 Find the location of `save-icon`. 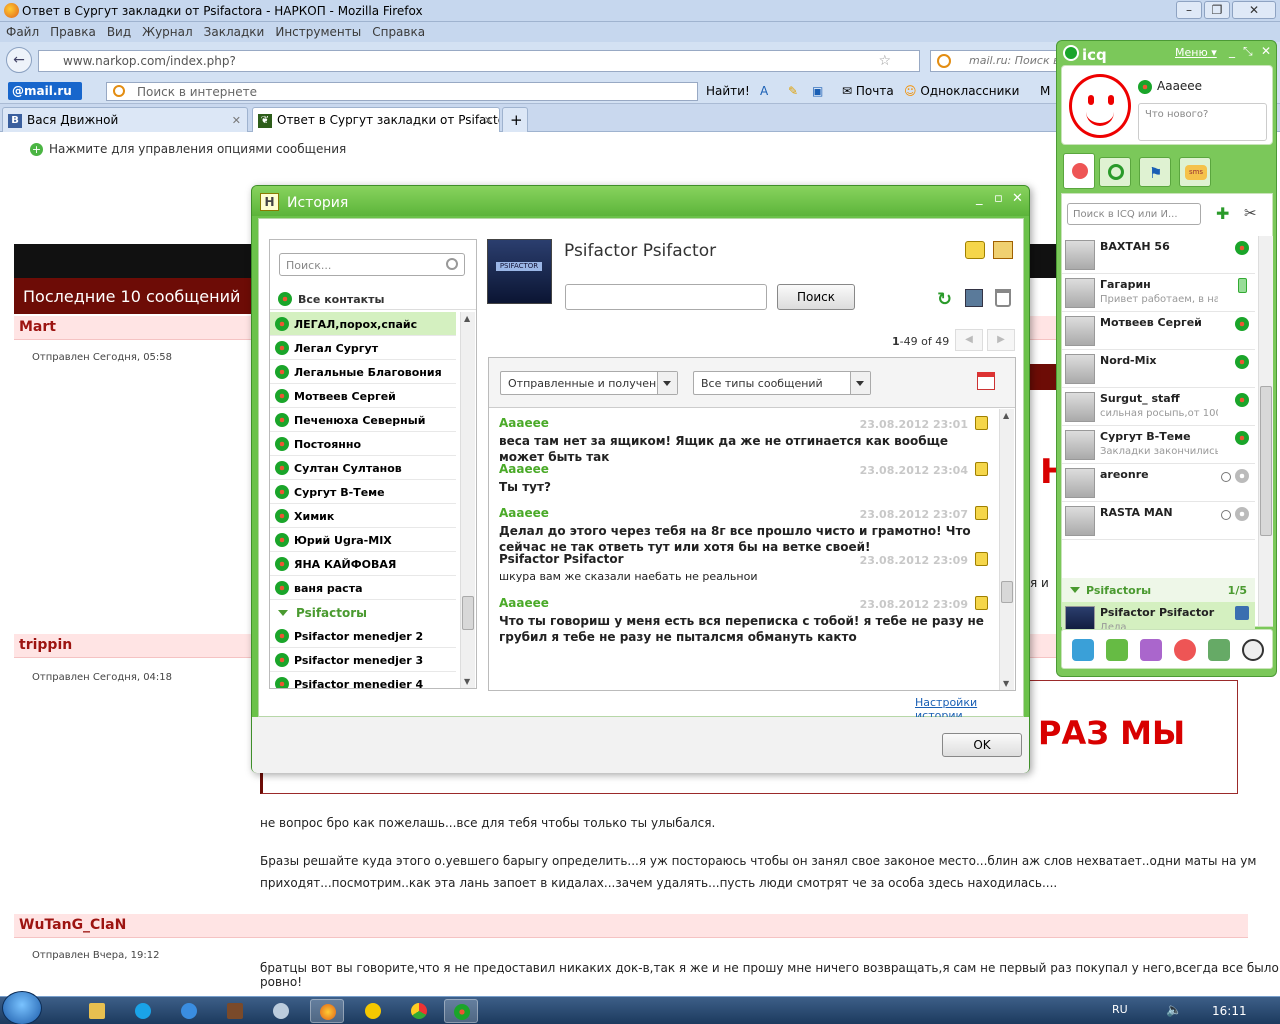

save-icon is located at coordinates (974, 298).